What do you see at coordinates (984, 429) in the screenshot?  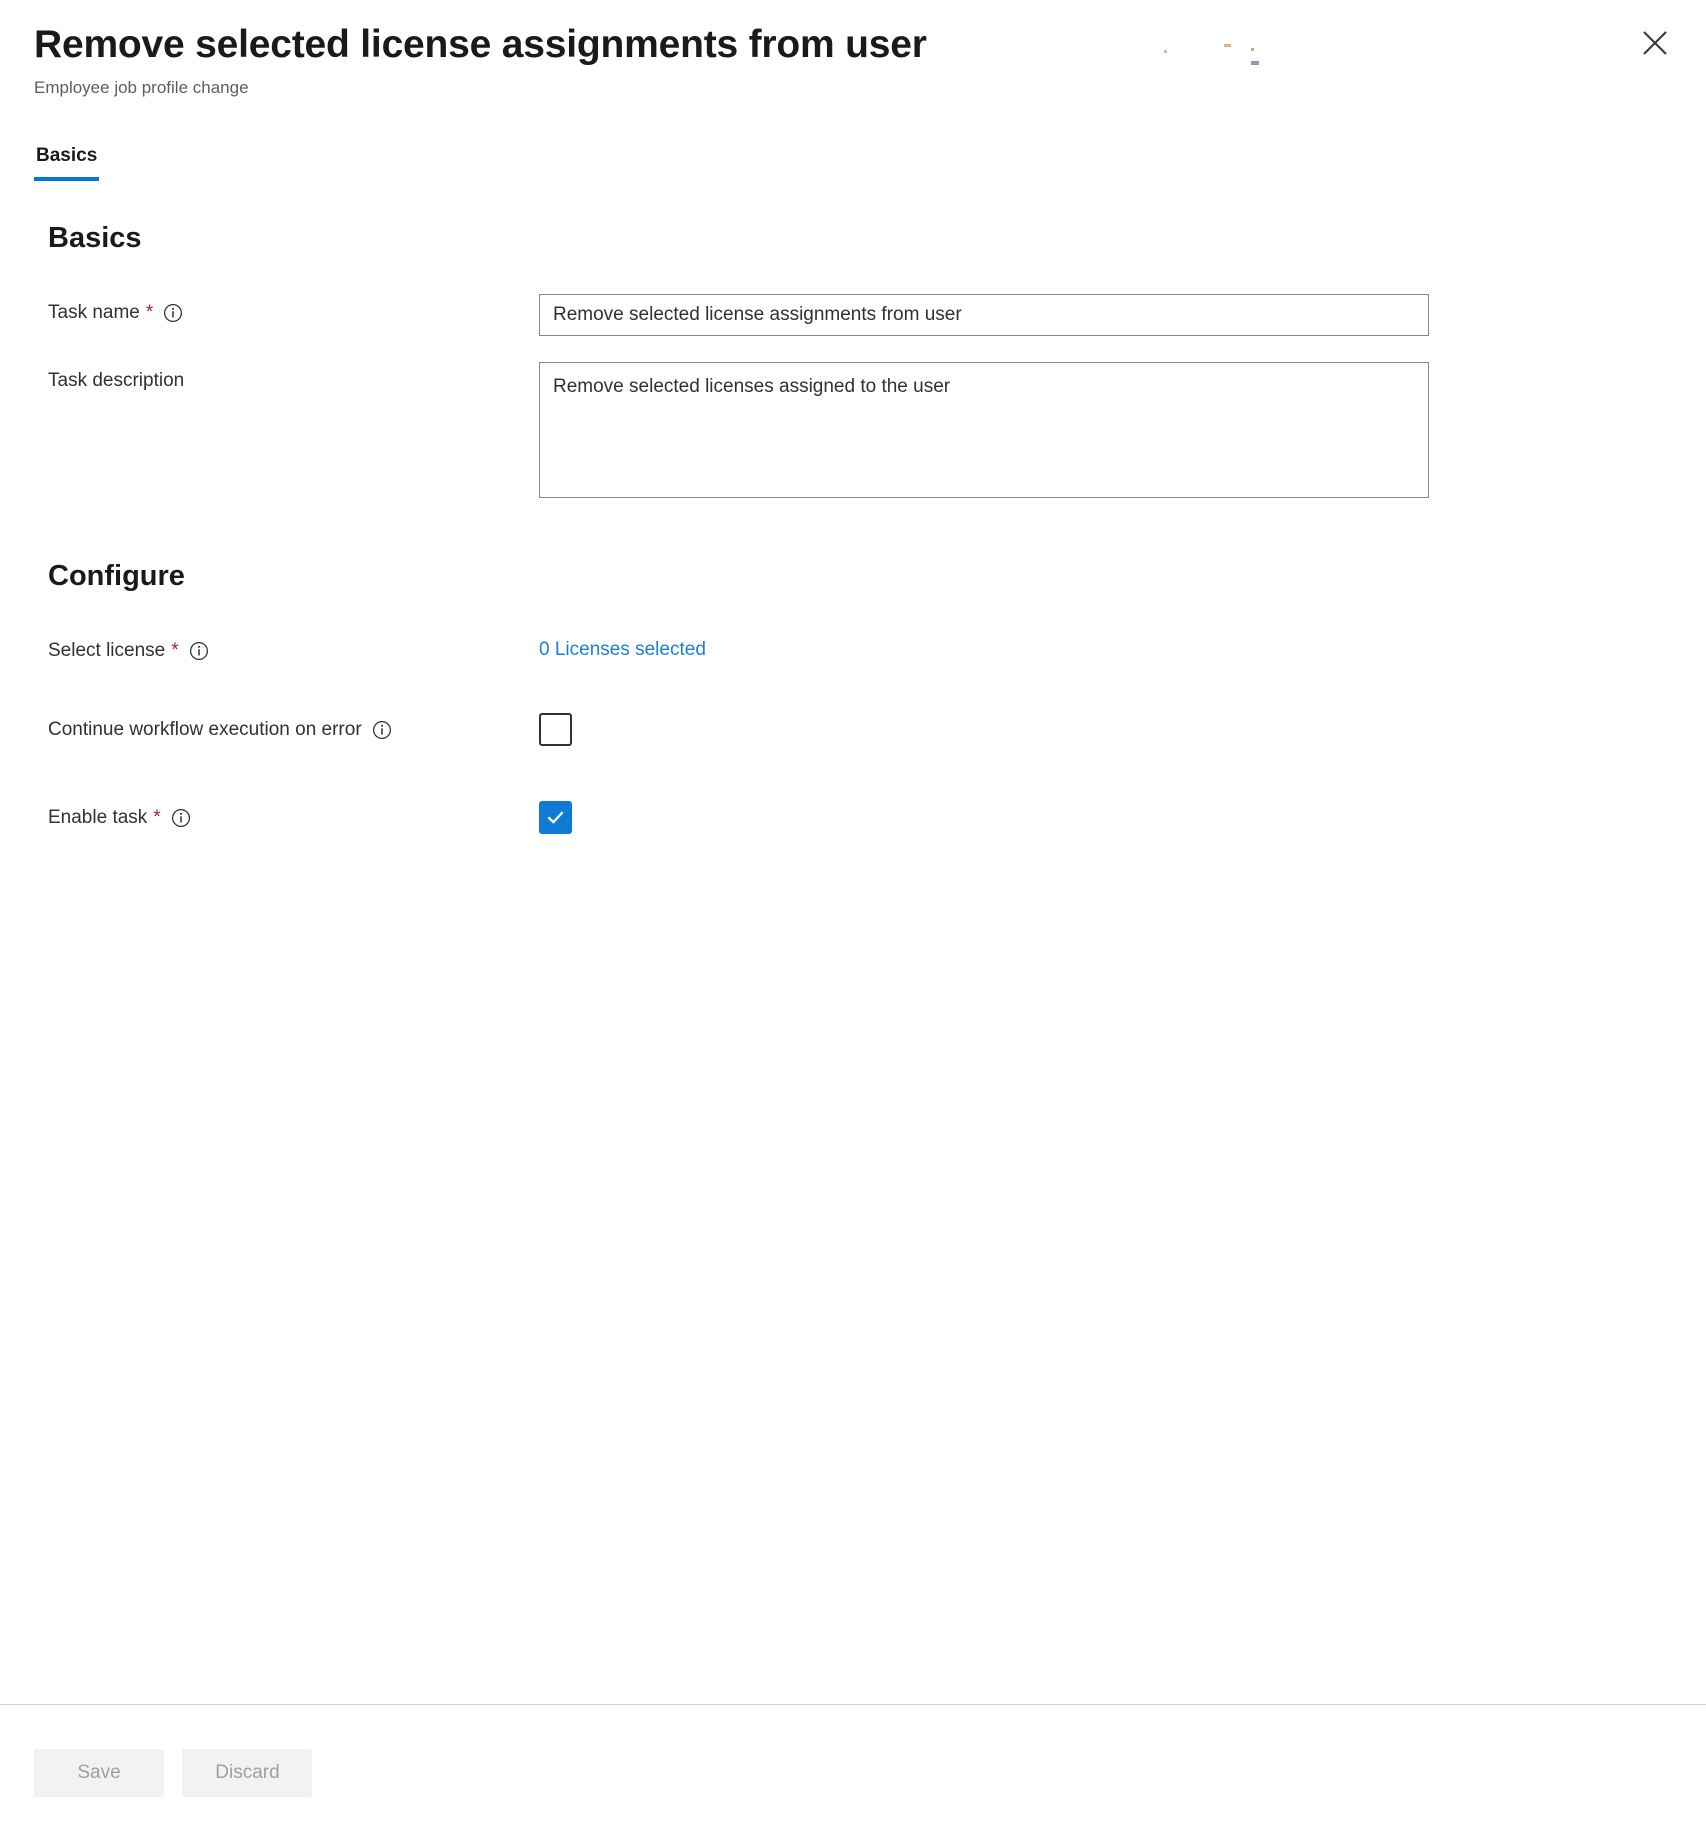 I see `task-description-textarea` at bounding box center [984, 429].